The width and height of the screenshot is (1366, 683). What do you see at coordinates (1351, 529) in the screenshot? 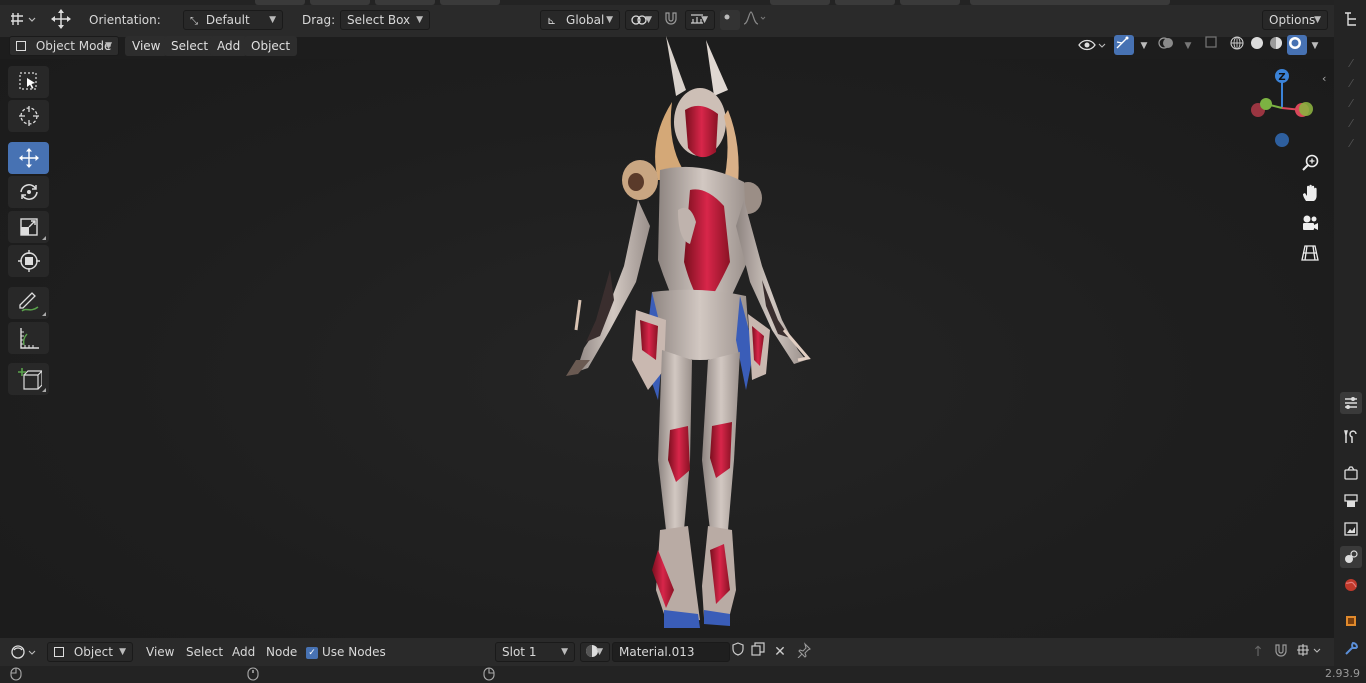
I see `view-layer-properties-icon` at bounding box center [1351, 529].